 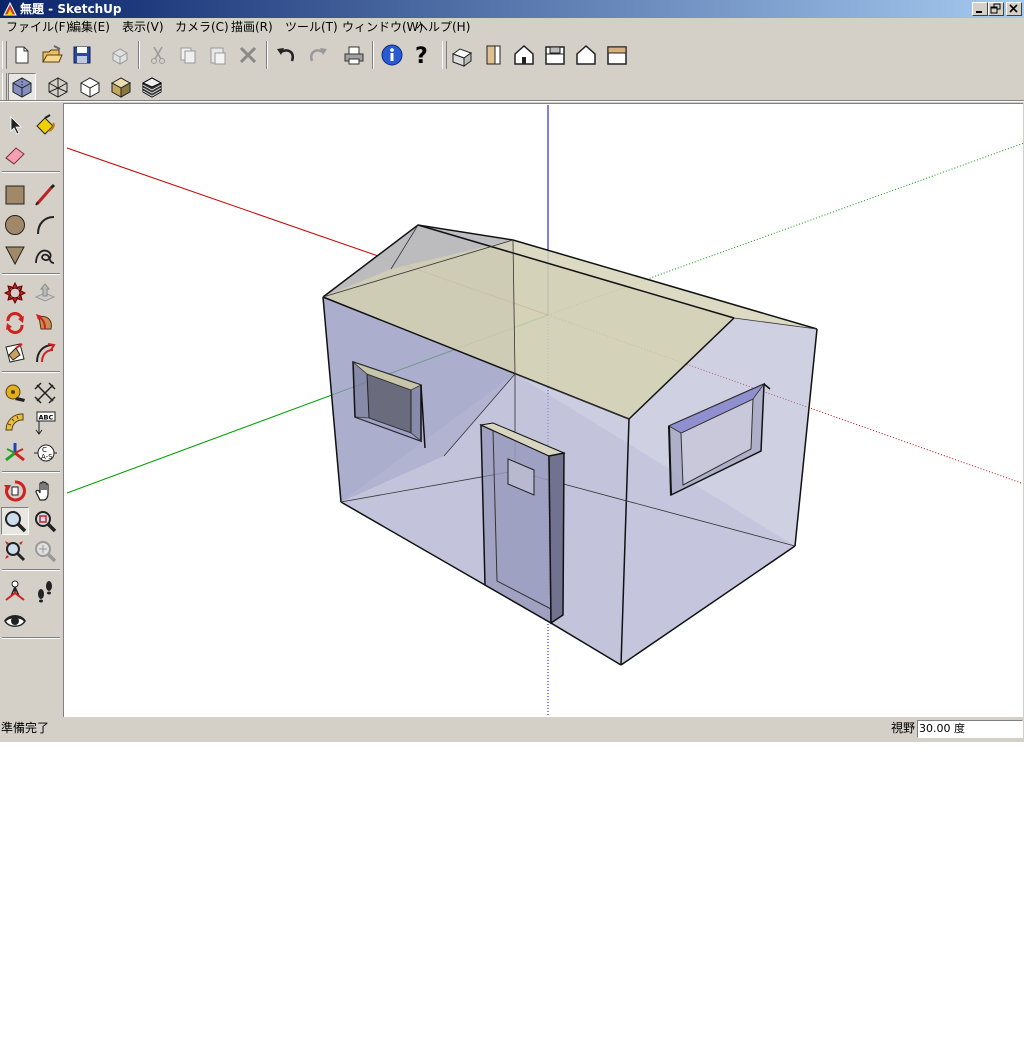 I want to click on front-door, so click(x=522, y=523).